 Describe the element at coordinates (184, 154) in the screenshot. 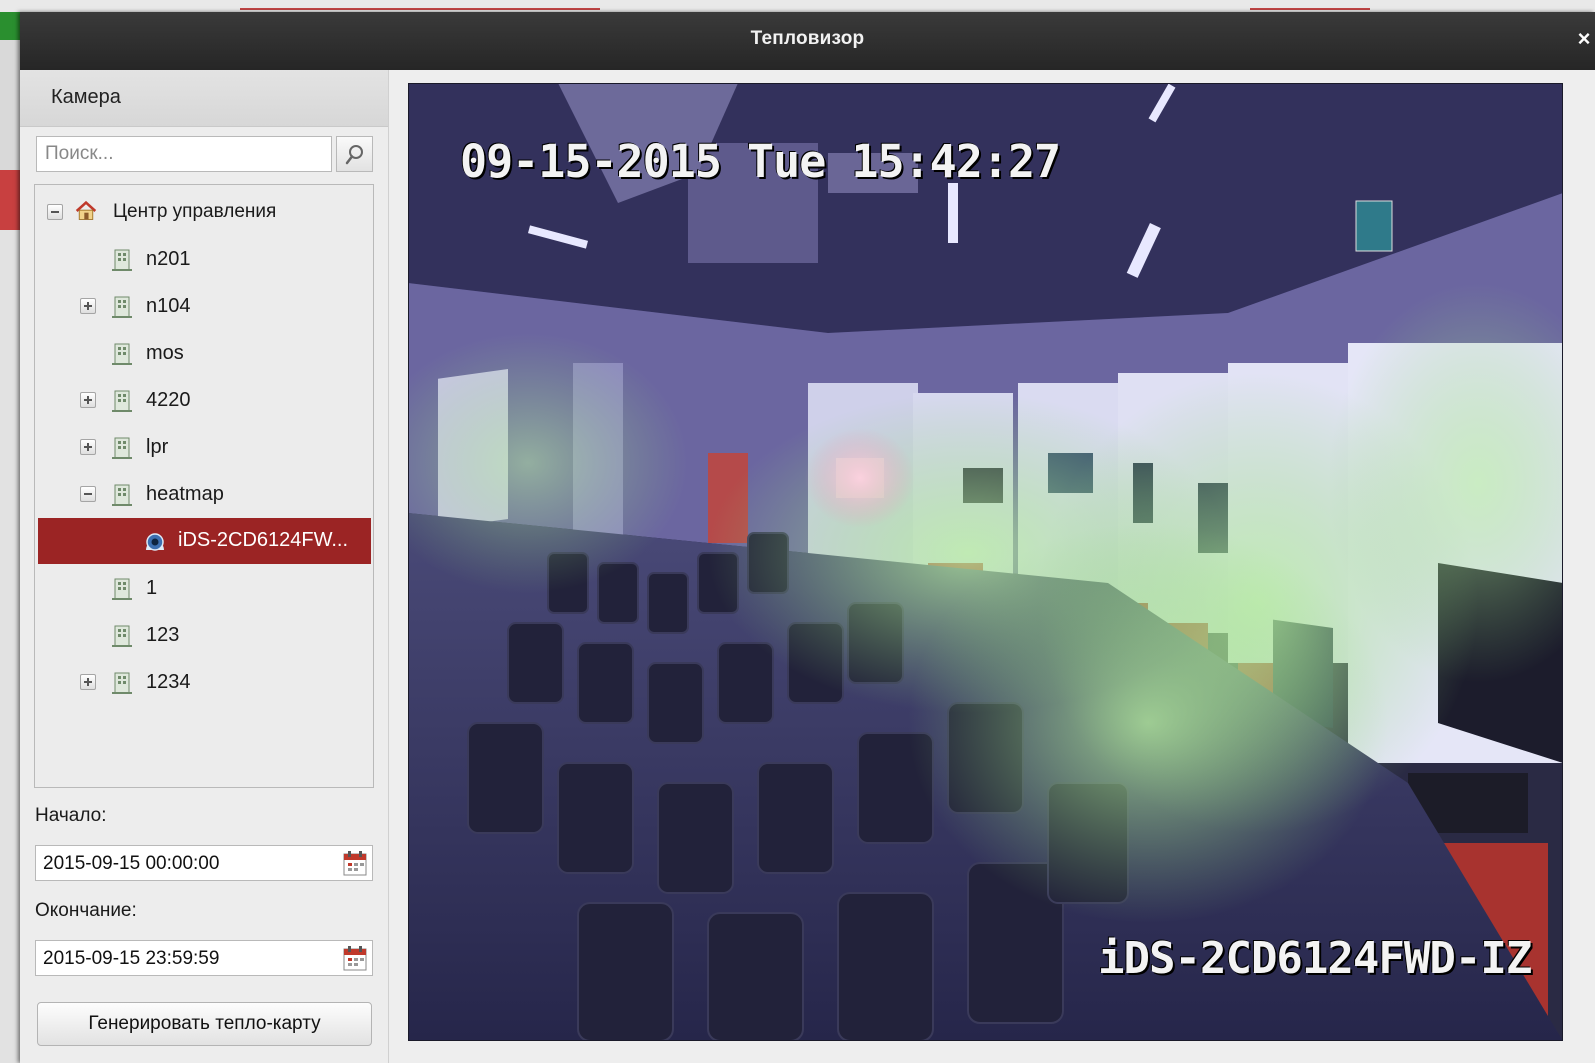

I see `search-input` at that location.